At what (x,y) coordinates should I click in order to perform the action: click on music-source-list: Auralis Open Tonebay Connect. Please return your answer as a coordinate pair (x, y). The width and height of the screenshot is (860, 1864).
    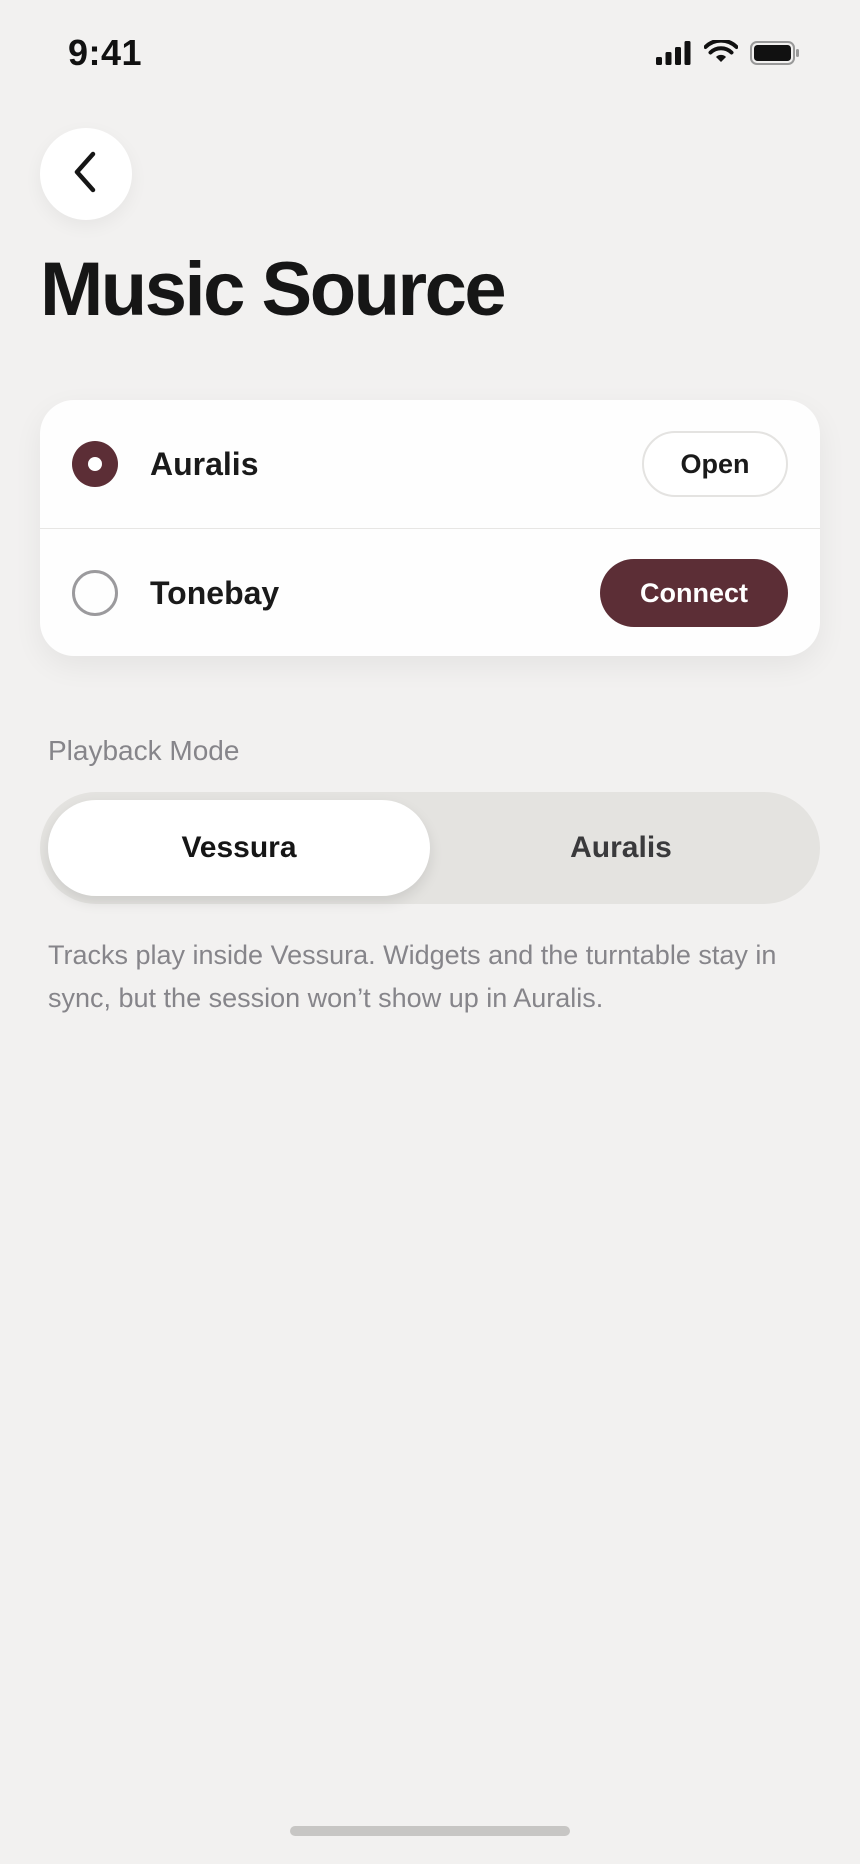
    Looking at the image, I should click on (430, 528).